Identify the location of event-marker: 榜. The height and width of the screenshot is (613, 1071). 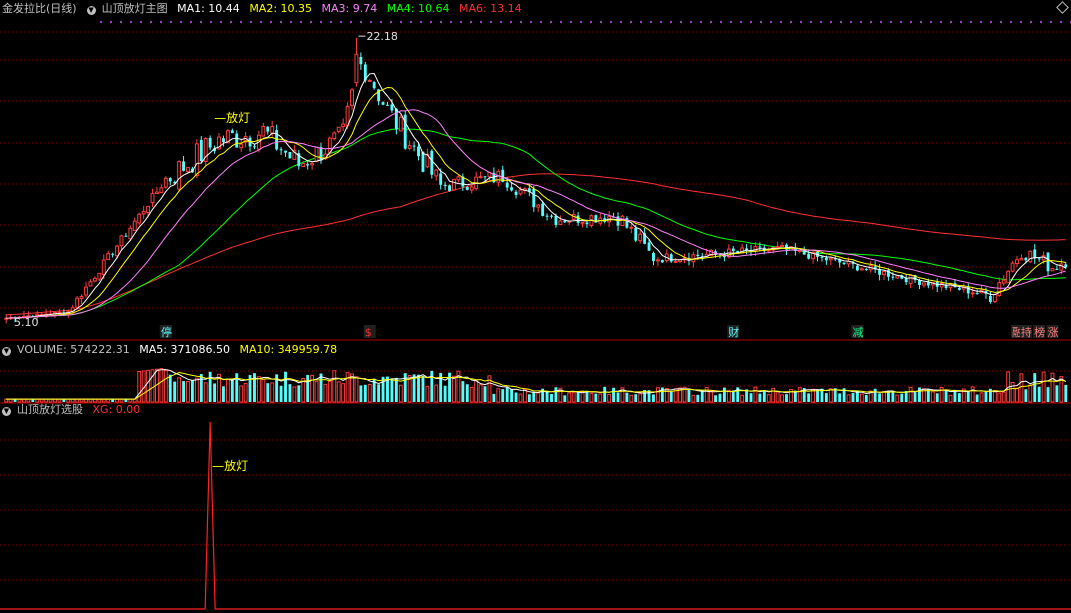
(1039, 332).